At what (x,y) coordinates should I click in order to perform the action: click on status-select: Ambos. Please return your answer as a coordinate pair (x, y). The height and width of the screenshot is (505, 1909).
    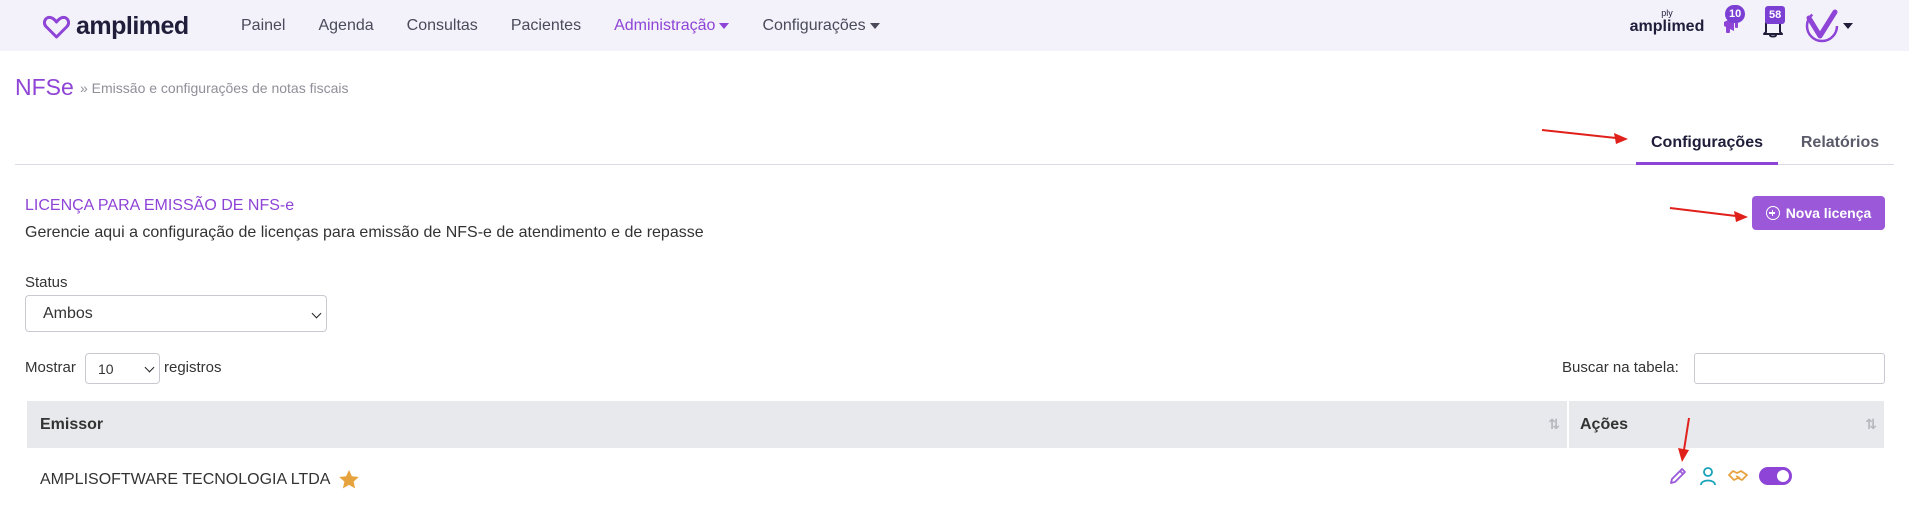
    Looking at the image, I should click on (176, 313).